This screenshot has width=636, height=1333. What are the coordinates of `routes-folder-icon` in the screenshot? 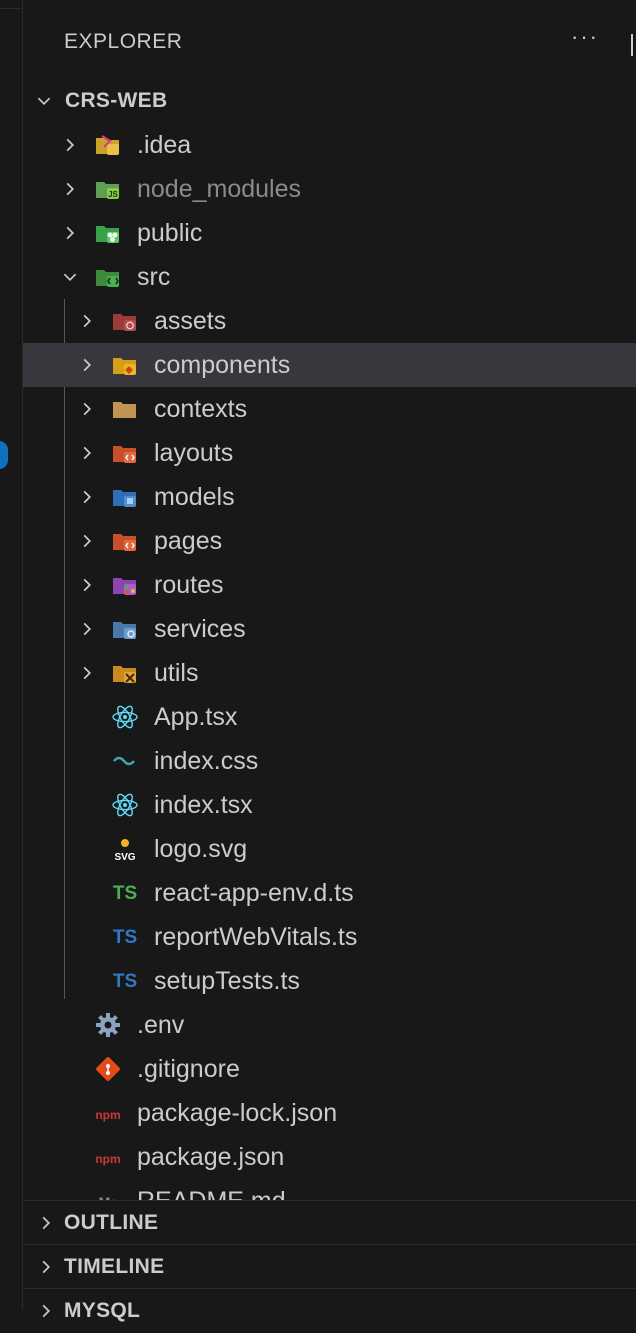 It's located at (125, 585).